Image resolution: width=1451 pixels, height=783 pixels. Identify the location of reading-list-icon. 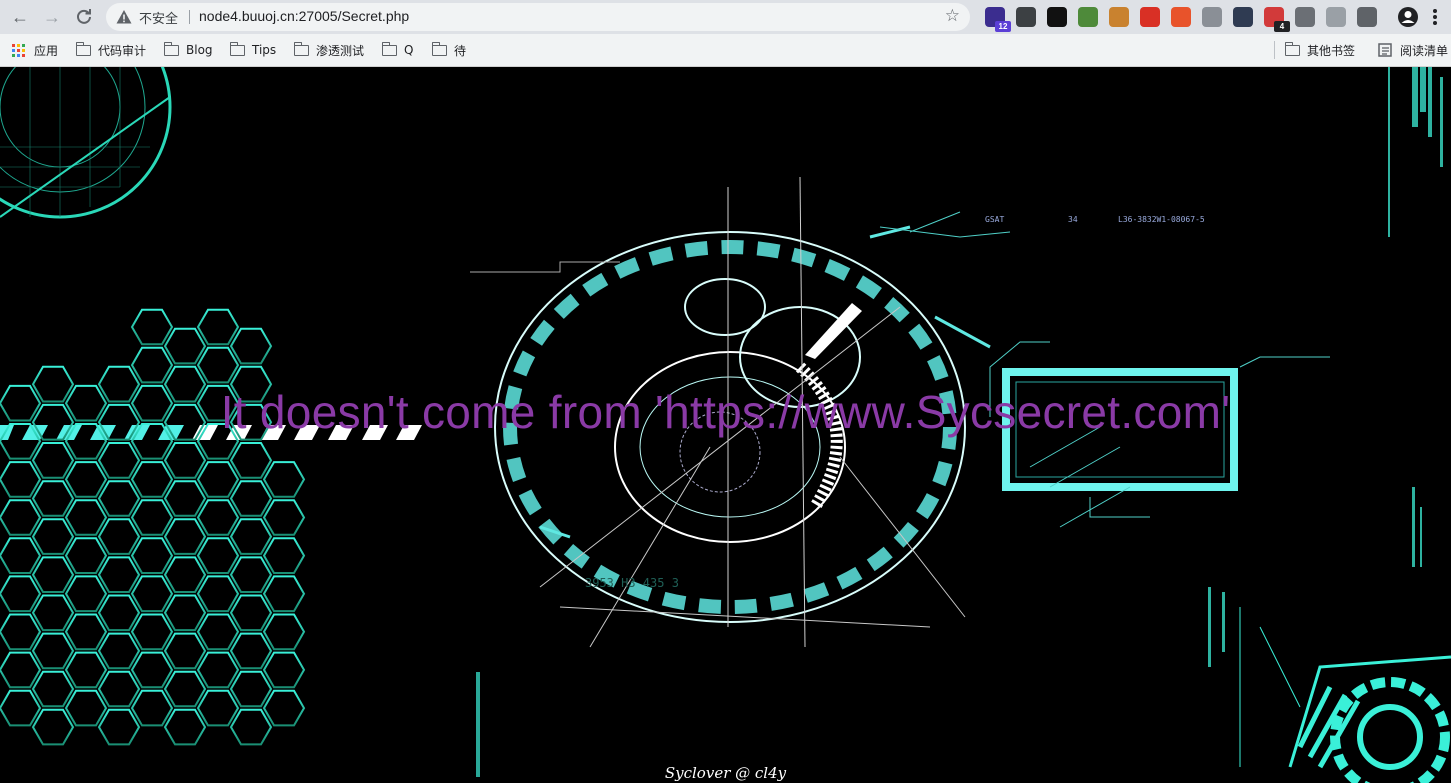
(1385, 50).